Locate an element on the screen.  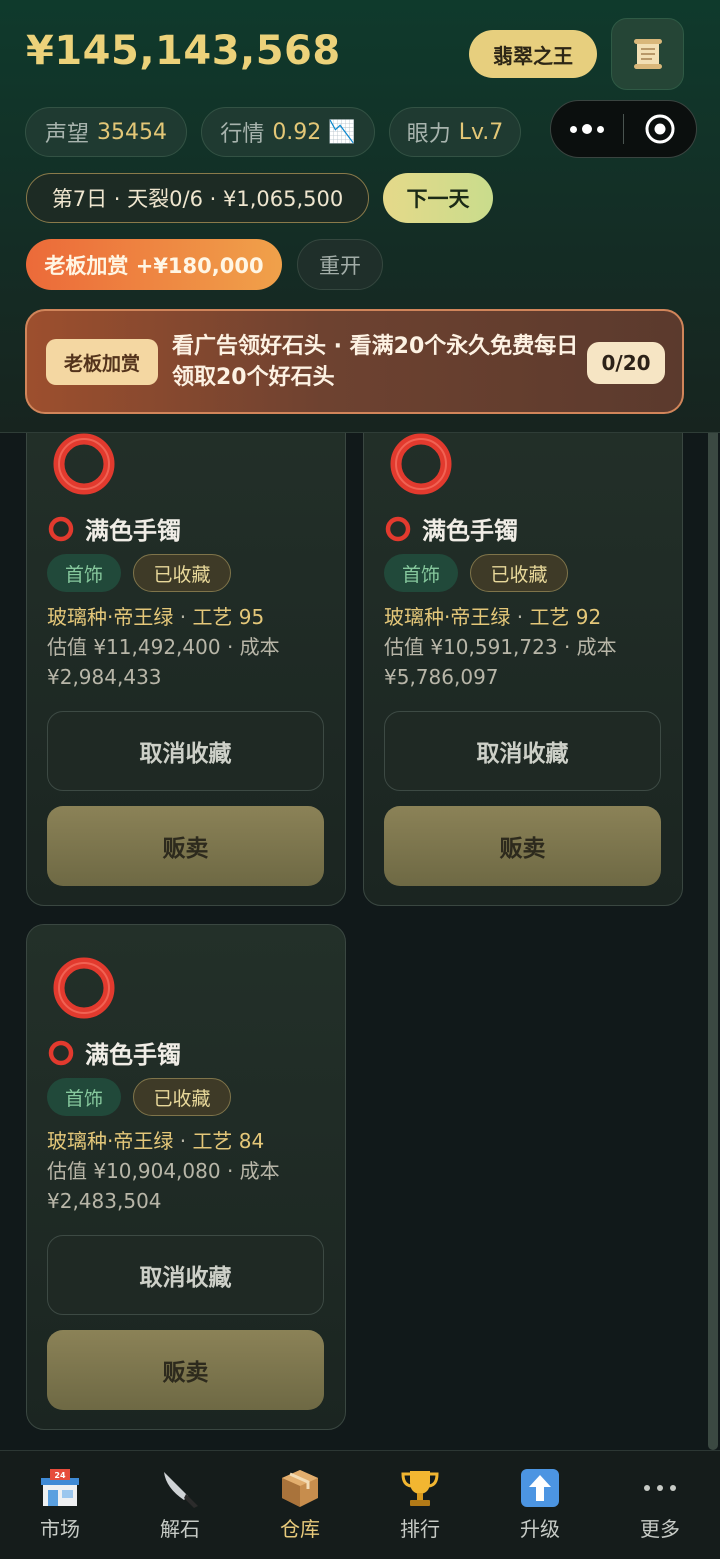
item-value: 估值 ¥10,591,723 · 成本 is located at coordinates (500, 647).